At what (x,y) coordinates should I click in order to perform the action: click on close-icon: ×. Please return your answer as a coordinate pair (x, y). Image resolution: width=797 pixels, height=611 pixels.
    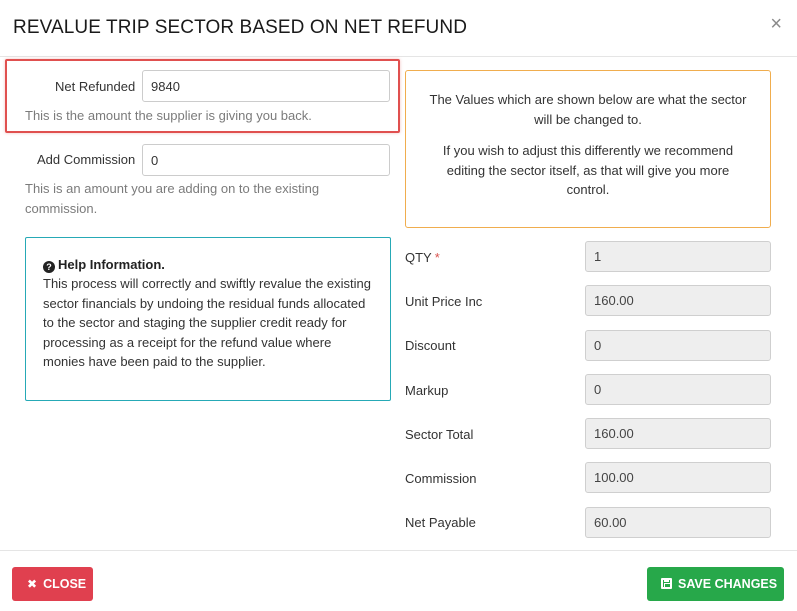
    Looking at the image, I should click on (776, 24).